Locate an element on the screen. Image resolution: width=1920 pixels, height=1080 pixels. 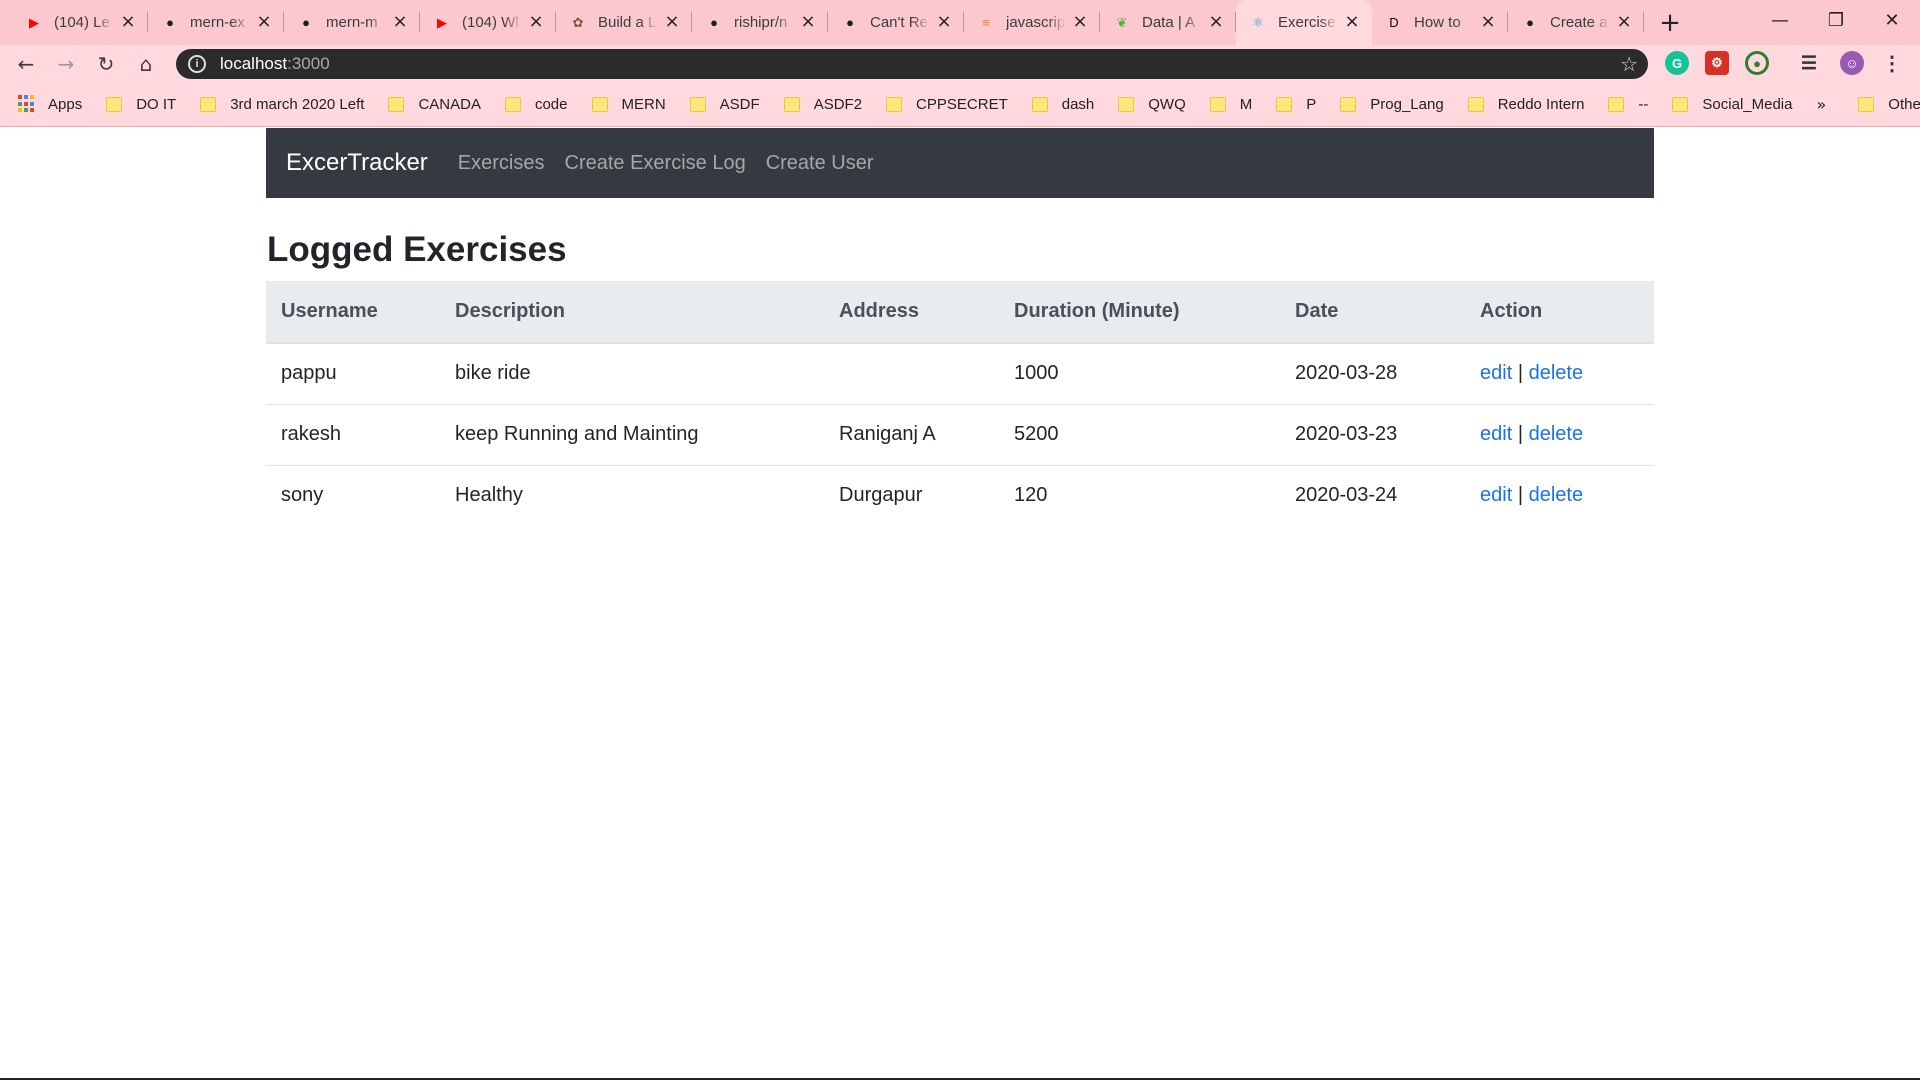
nav-create-exercise-log: Create Exercise Log is located at coordinates (655, 163).